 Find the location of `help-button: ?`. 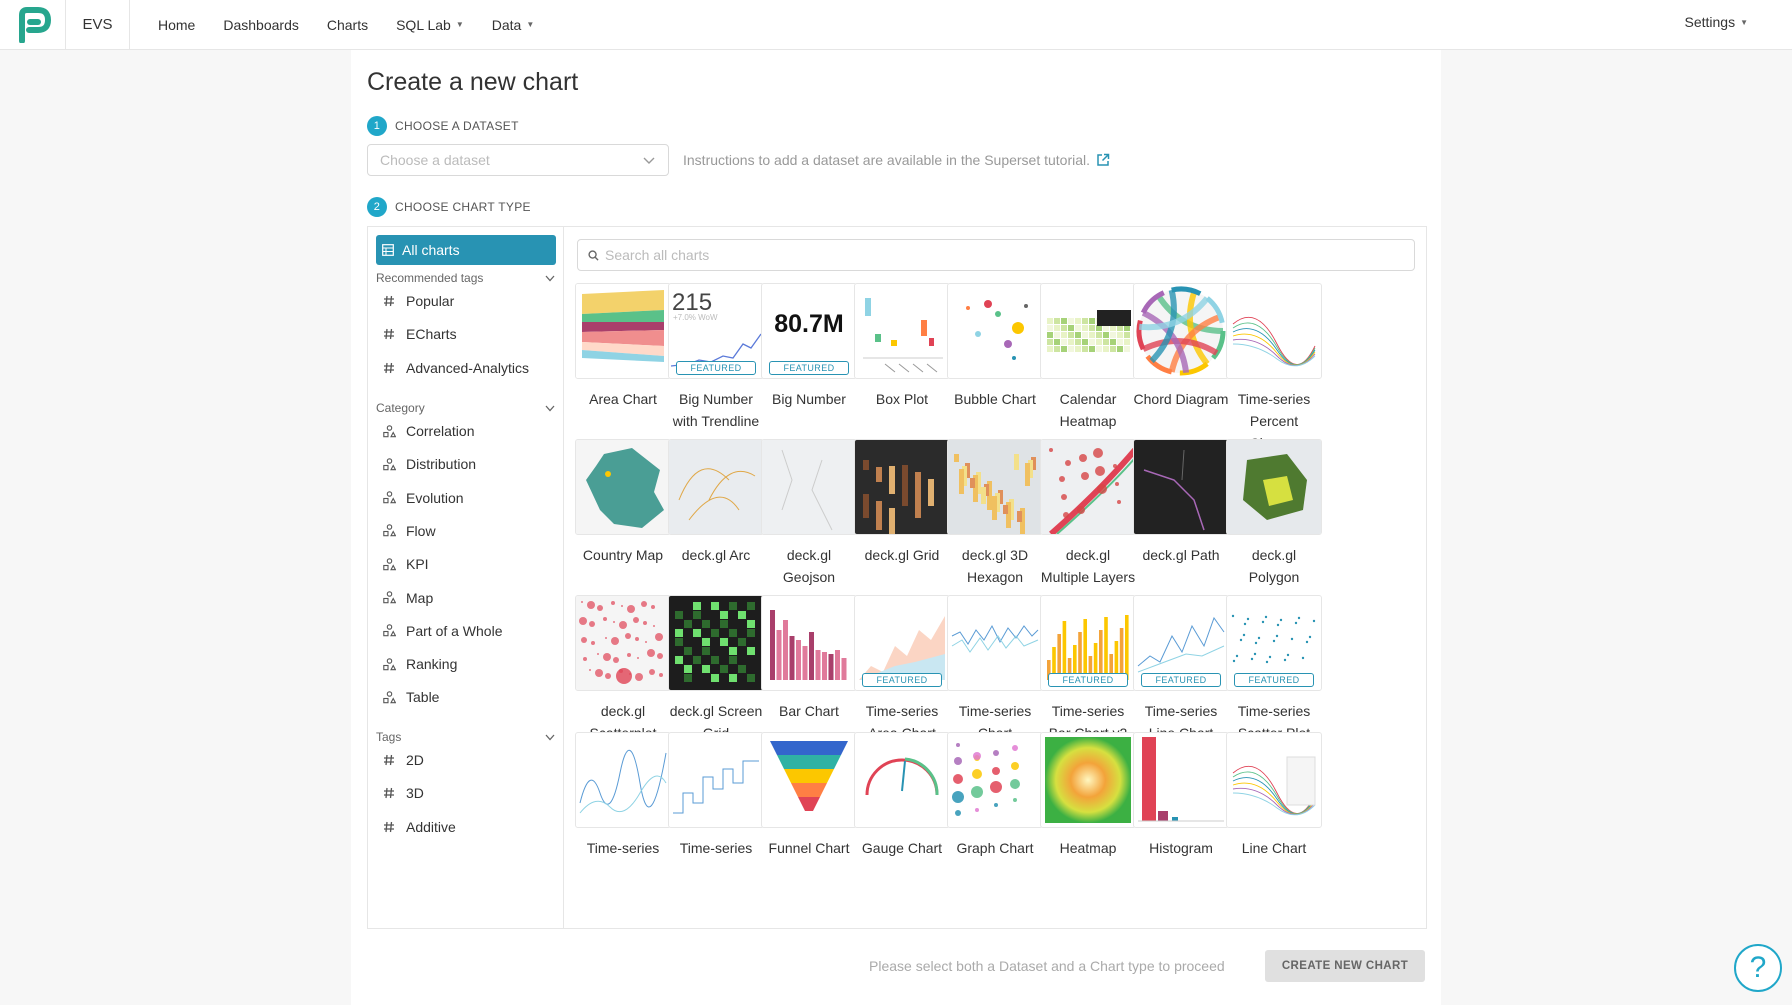

help-button: ? is located at coordinates (1758, 968).